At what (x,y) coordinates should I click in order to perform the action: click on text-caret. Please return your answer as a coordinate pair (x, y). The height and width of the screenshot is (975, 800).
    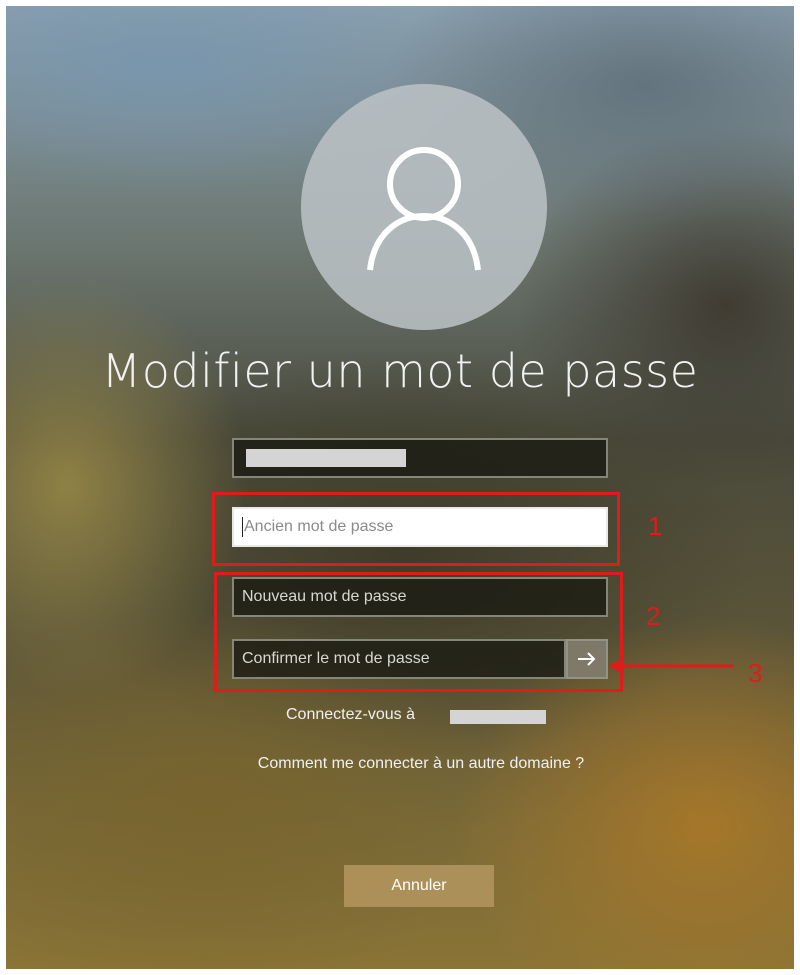
    Looking at the image, I should click on (242, 526).